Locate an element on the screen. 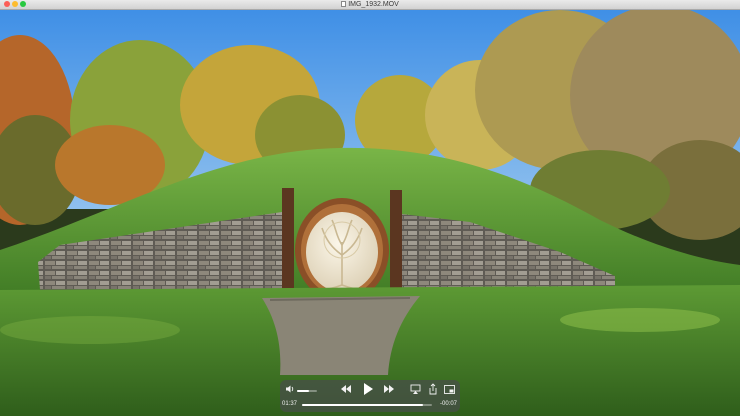 This screenshot has height=416, width=740. remaining-time: -00:07 is located at coordinates (448, 404).